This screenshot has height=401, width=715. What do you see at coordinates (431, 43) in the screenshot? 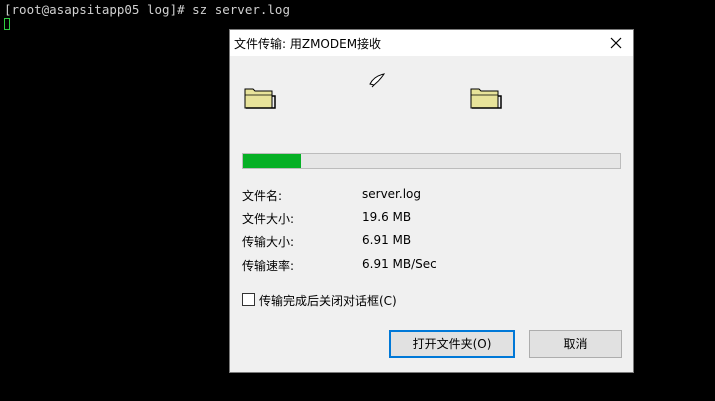
I see `dialog-titlebar: 文件传输: 用ZMODEM接收` at bounding box center [431, 43].